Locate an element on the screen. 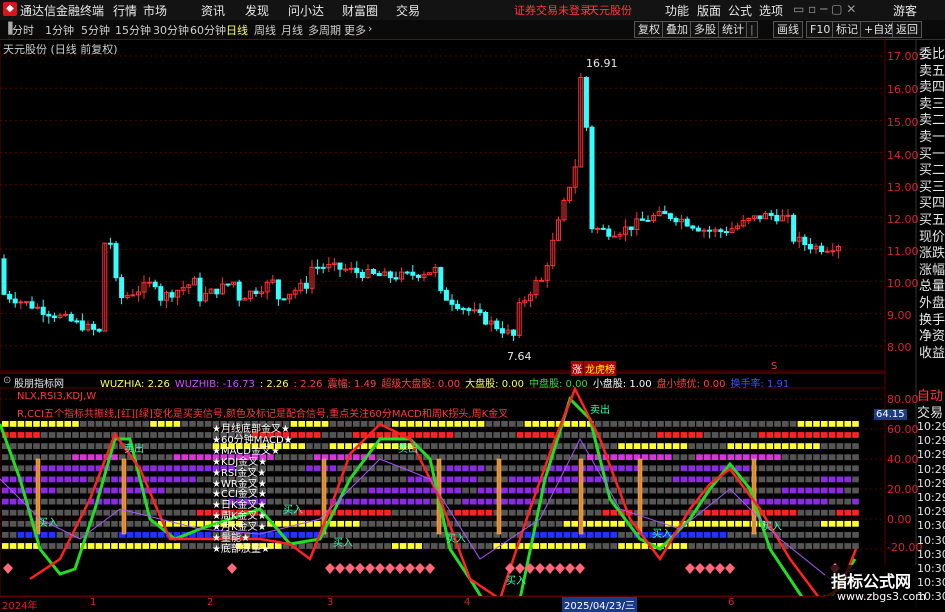 This screenshot has width=945, height=612. period-more-arrow-icon: › is located at coordinates (370, 28).